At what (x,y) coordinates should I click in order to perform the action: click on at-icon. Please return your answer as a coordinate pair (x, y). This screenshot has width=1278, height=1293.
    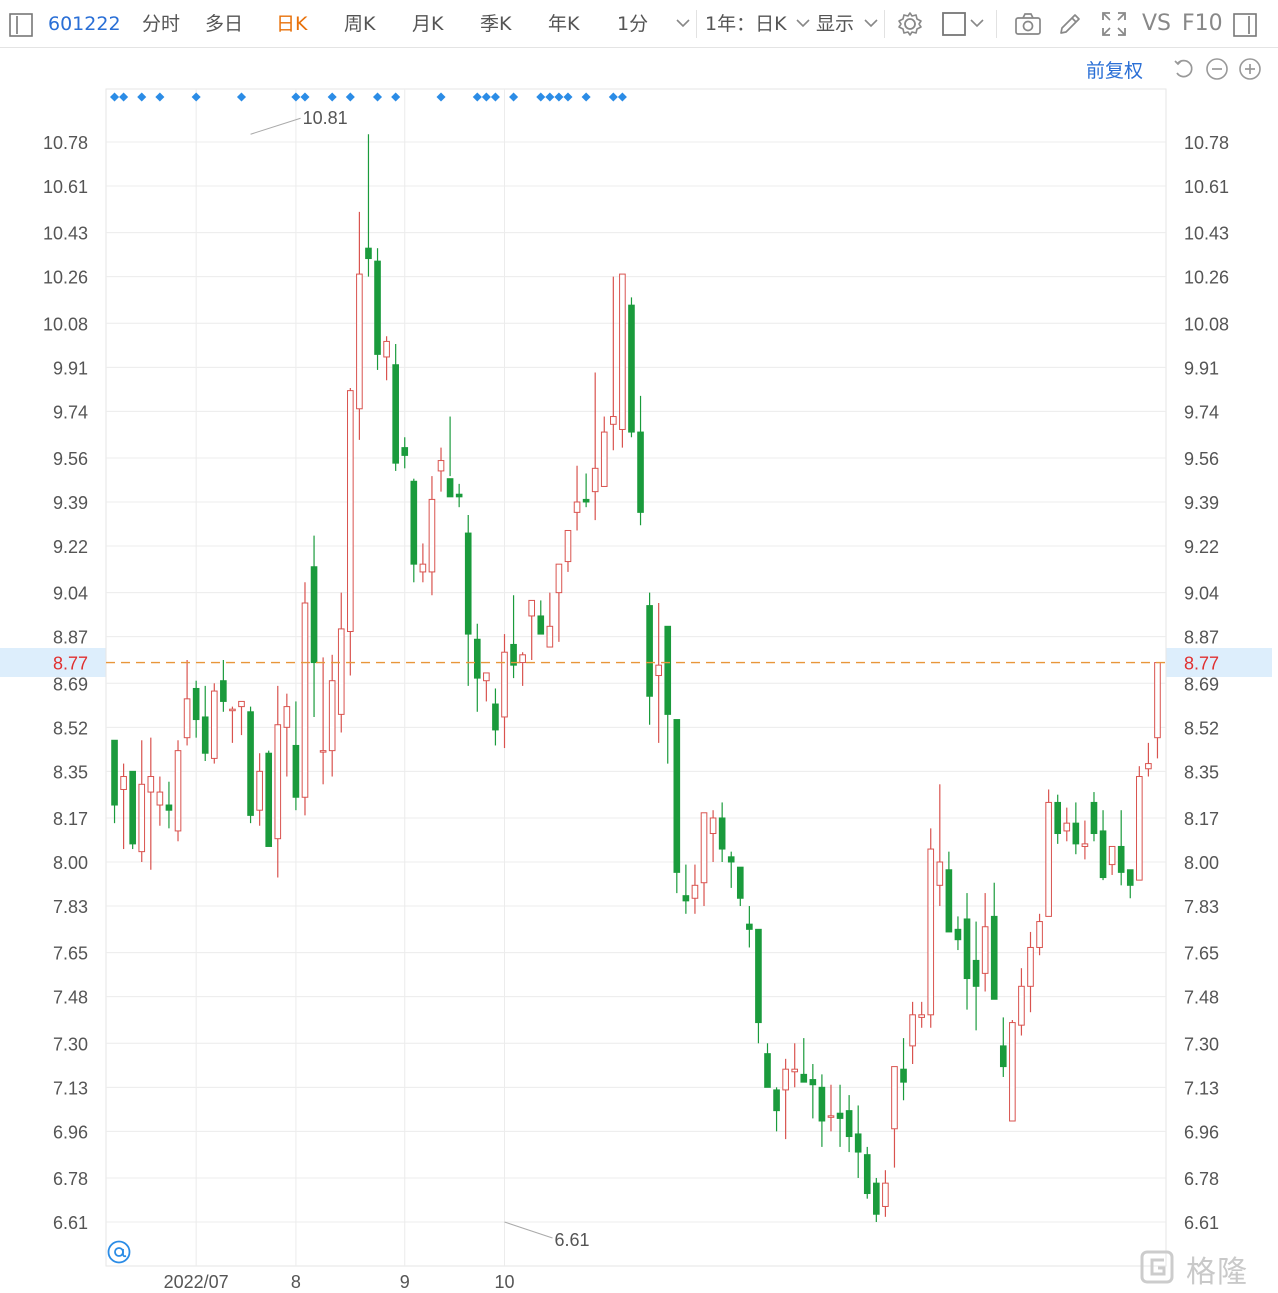
    Looking at the image, I should click on (119, 1252).